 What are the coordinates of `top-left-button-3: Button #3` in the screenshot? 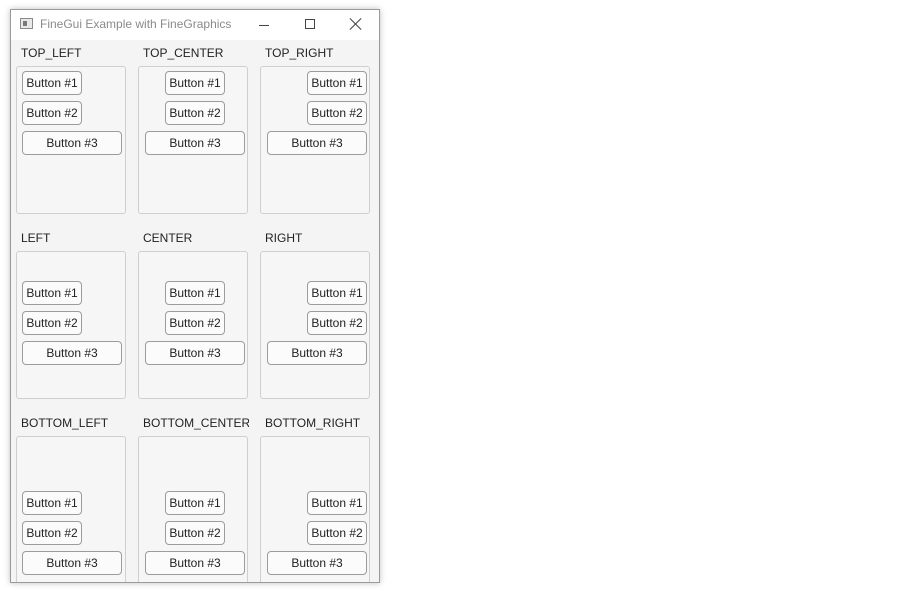 It's located at (72, 143).